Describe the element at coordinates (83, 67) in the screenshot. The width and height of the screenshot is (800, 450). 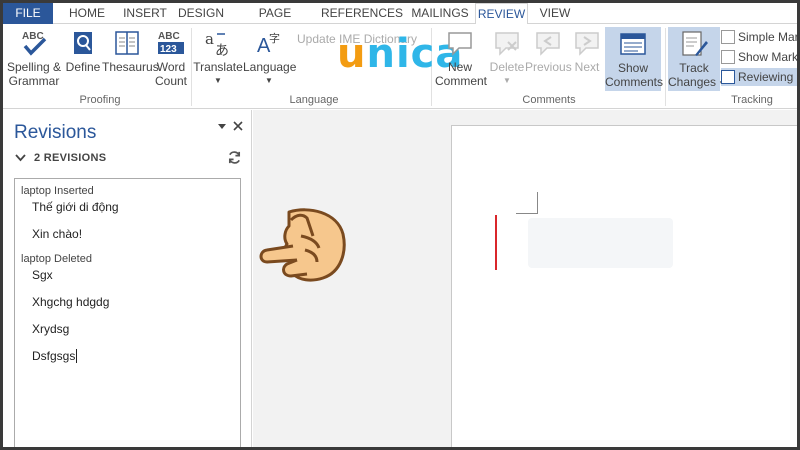
I see `define-label: Define` at that location.